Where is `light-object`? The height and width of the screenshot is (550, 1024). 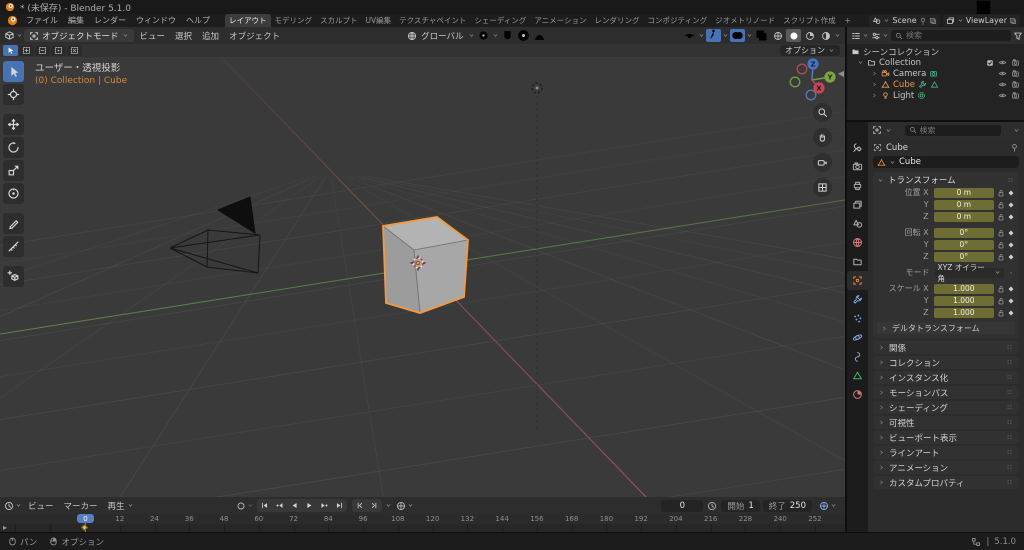 light-object is located at coordinates (537, 88).